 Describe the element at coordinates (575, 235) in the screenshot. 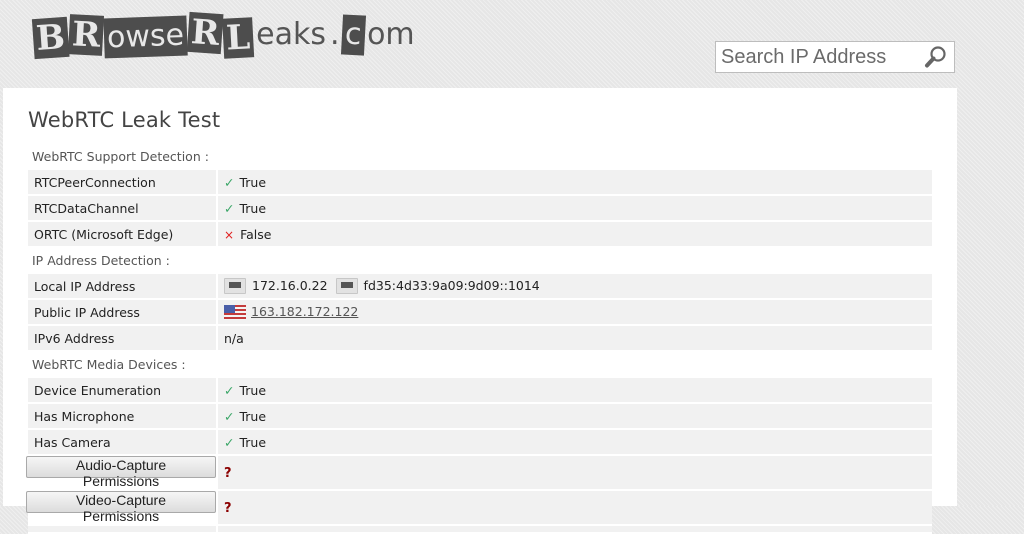

I see `row-value: × False` at that location.